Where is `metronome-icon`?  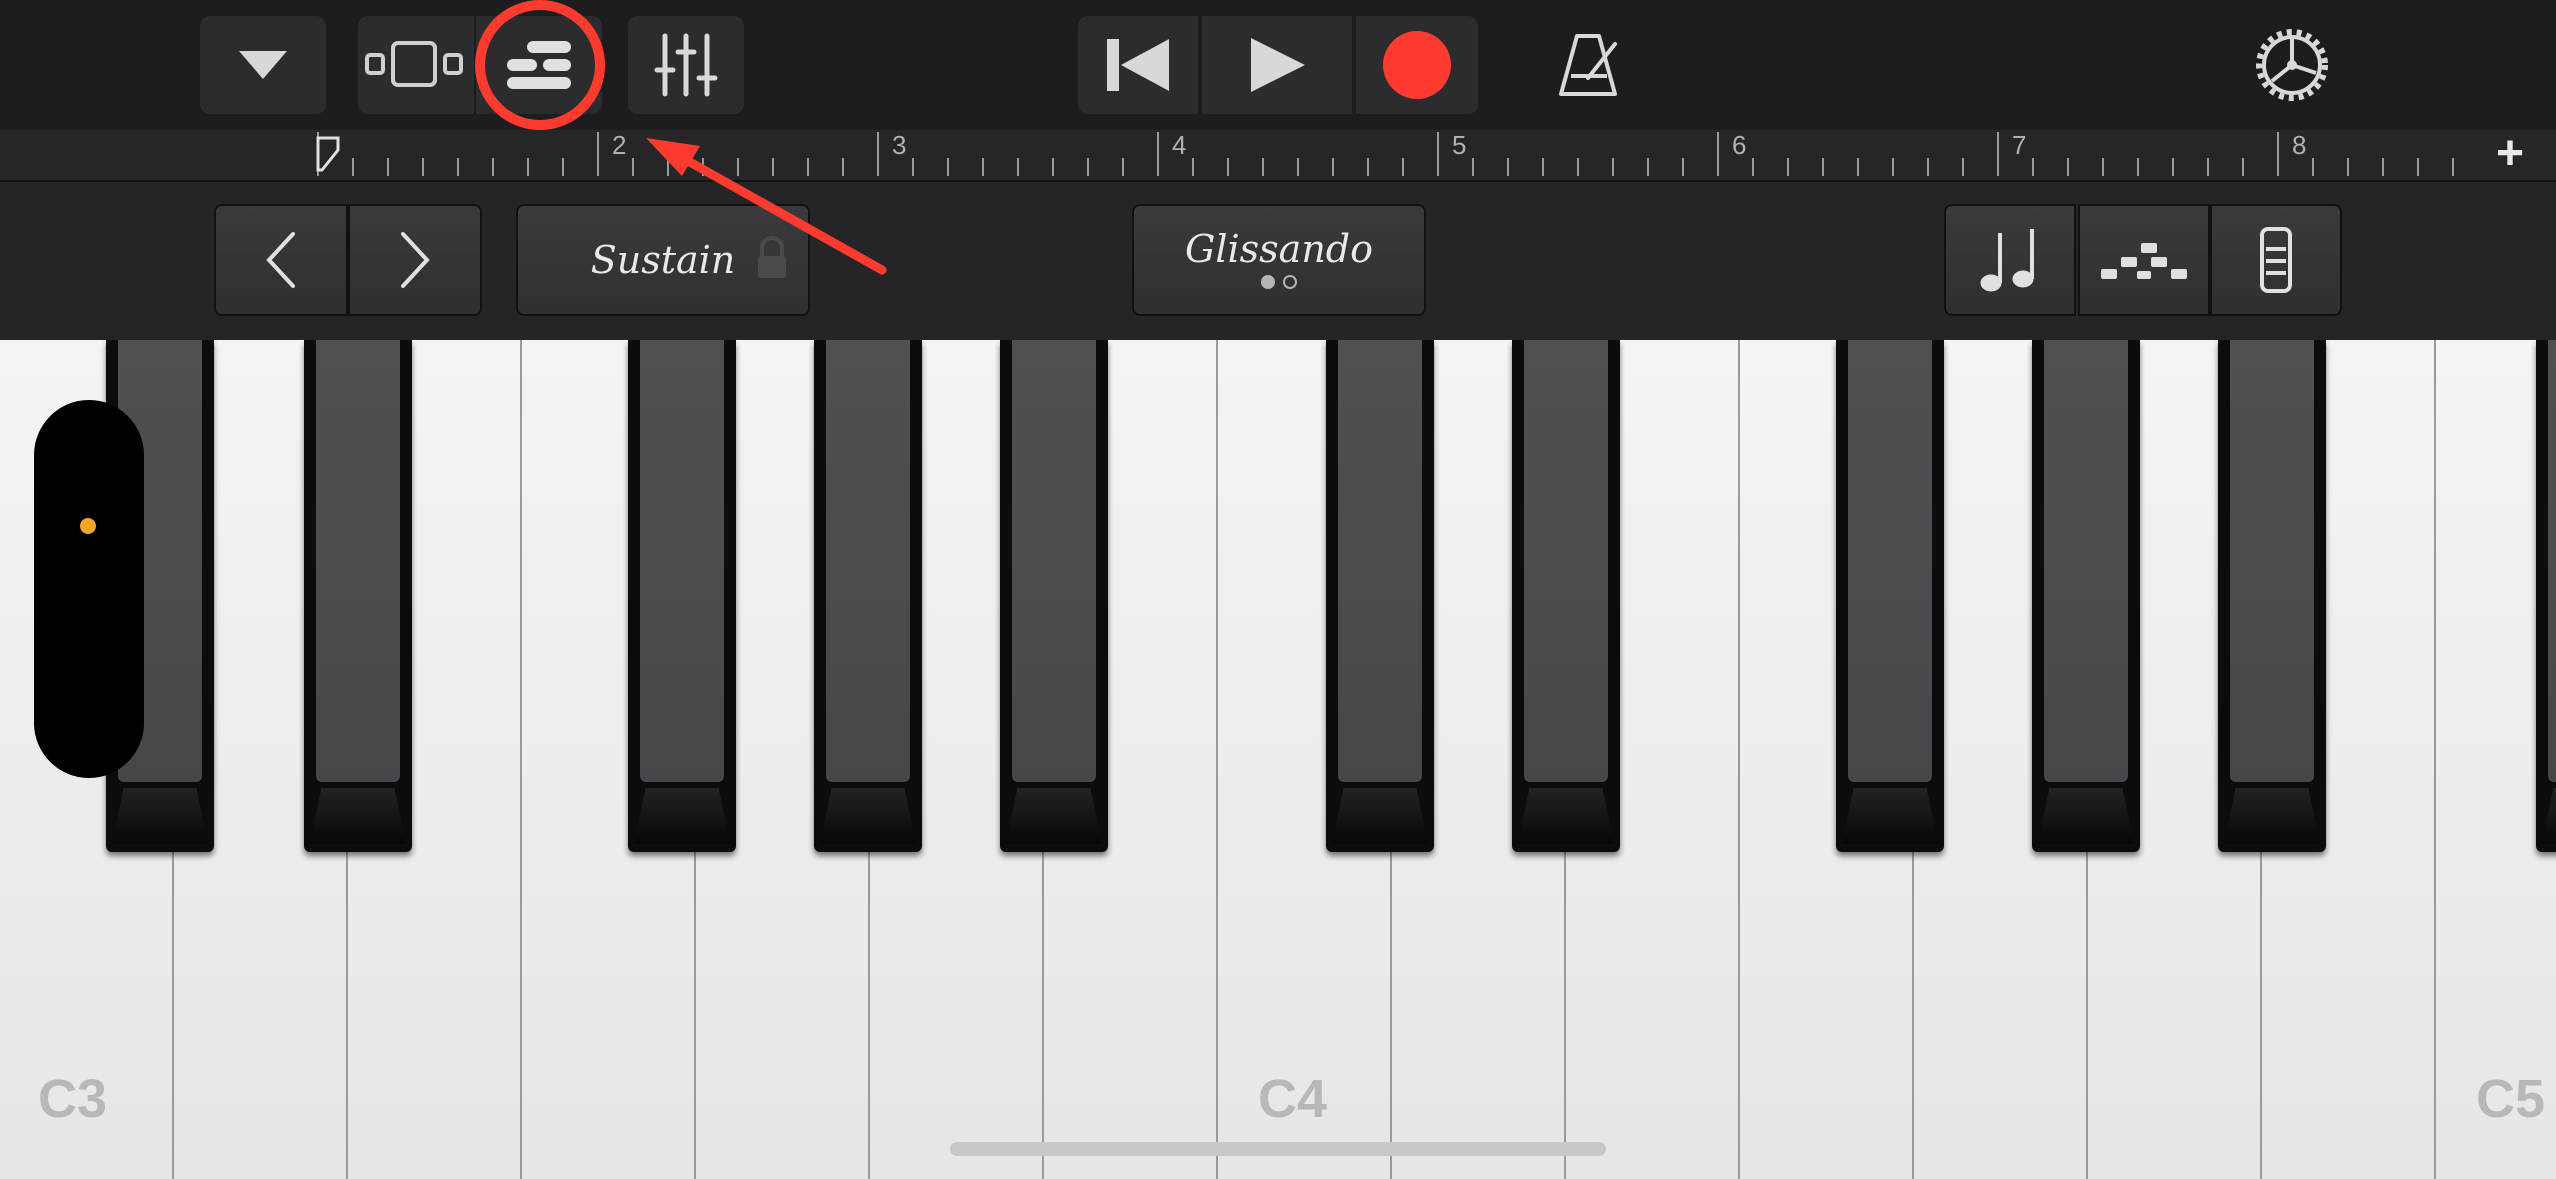
metronome-icon is located at coordinates (1588, 65).